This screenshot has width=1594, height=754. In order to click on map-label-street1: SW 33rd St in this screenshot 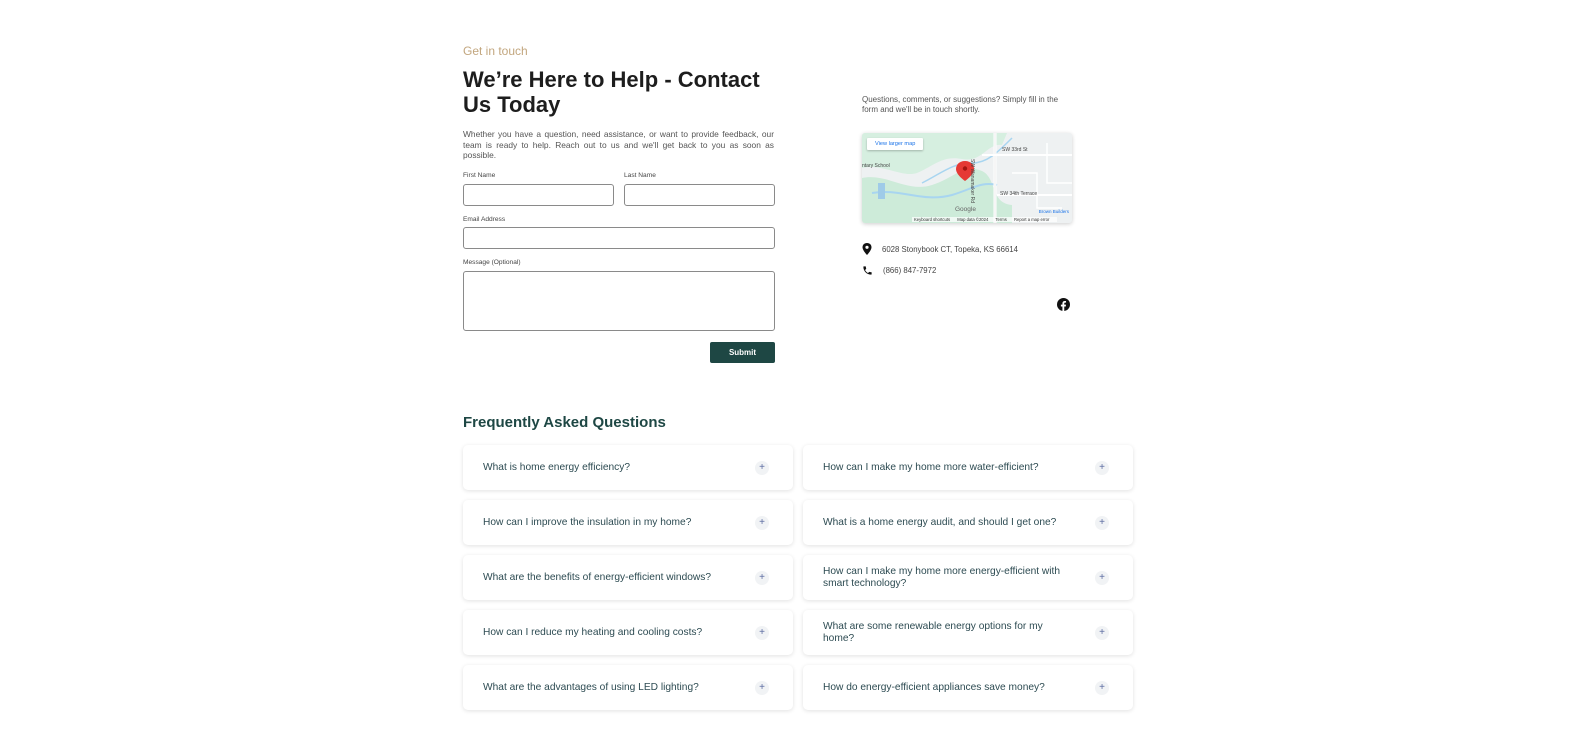, I will do `click(1015, 150)`.